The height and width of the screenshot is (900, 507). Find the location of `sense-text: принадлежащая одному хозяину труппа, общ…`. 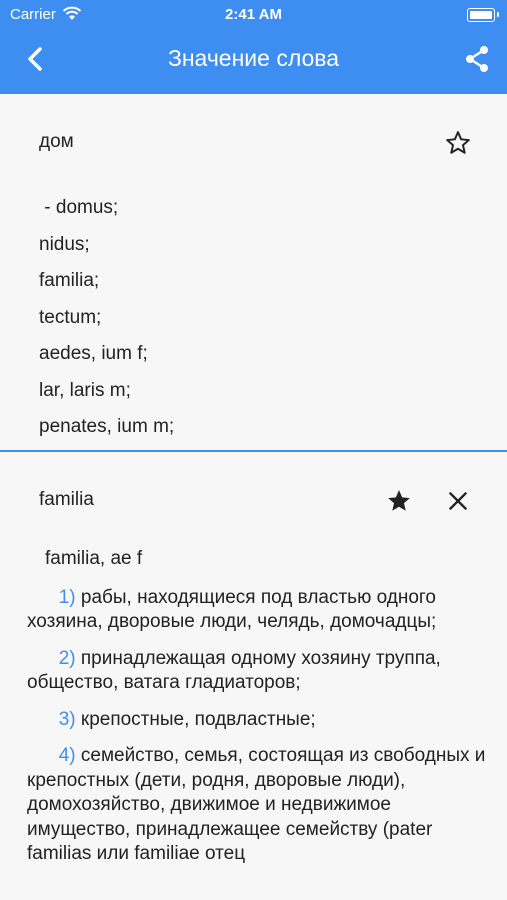

sense-text: принадлежащая одному хозяину труппа, общ… is located at coordinates (234, 670).